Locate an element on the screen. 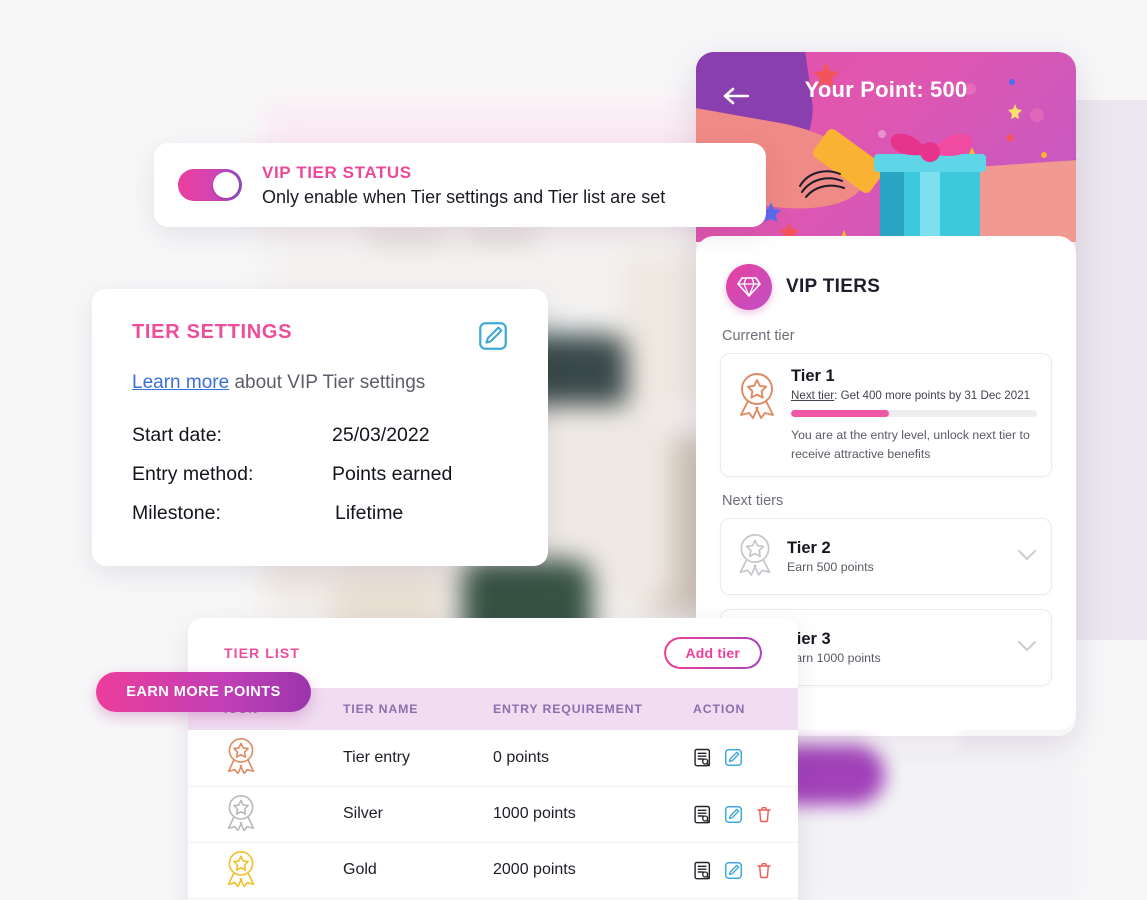  next-tier-text: : Get 400 more points by 31 Dec 2021 is located at coordinates (932, 395).